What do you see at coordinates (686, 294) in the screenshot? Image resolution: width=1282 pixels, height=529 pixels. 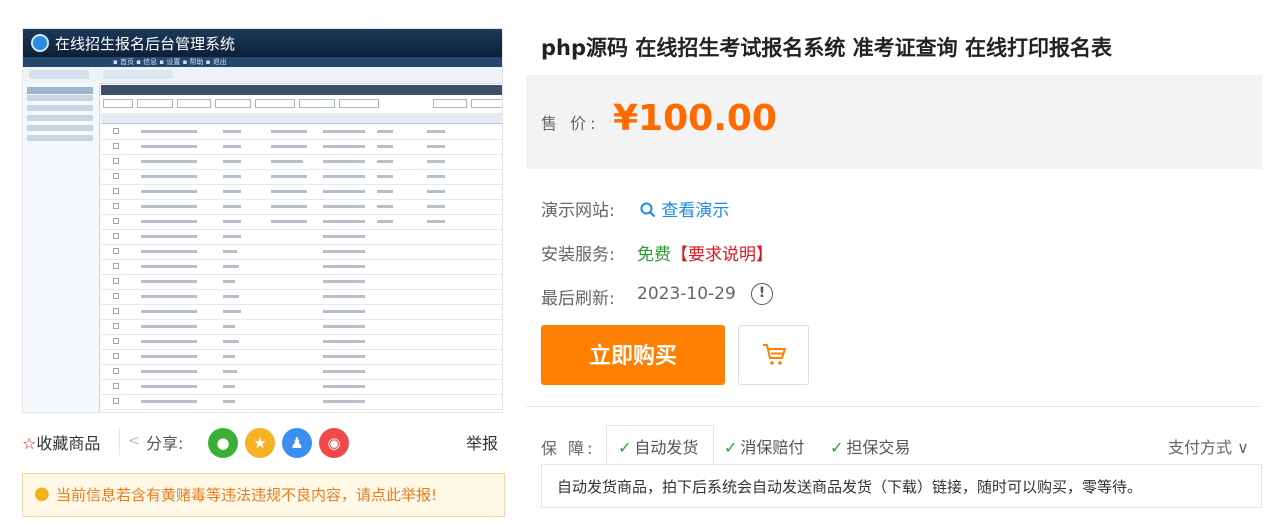 I see `last-refresh-date: 2023-10-29` at bounding box center [686, 294].